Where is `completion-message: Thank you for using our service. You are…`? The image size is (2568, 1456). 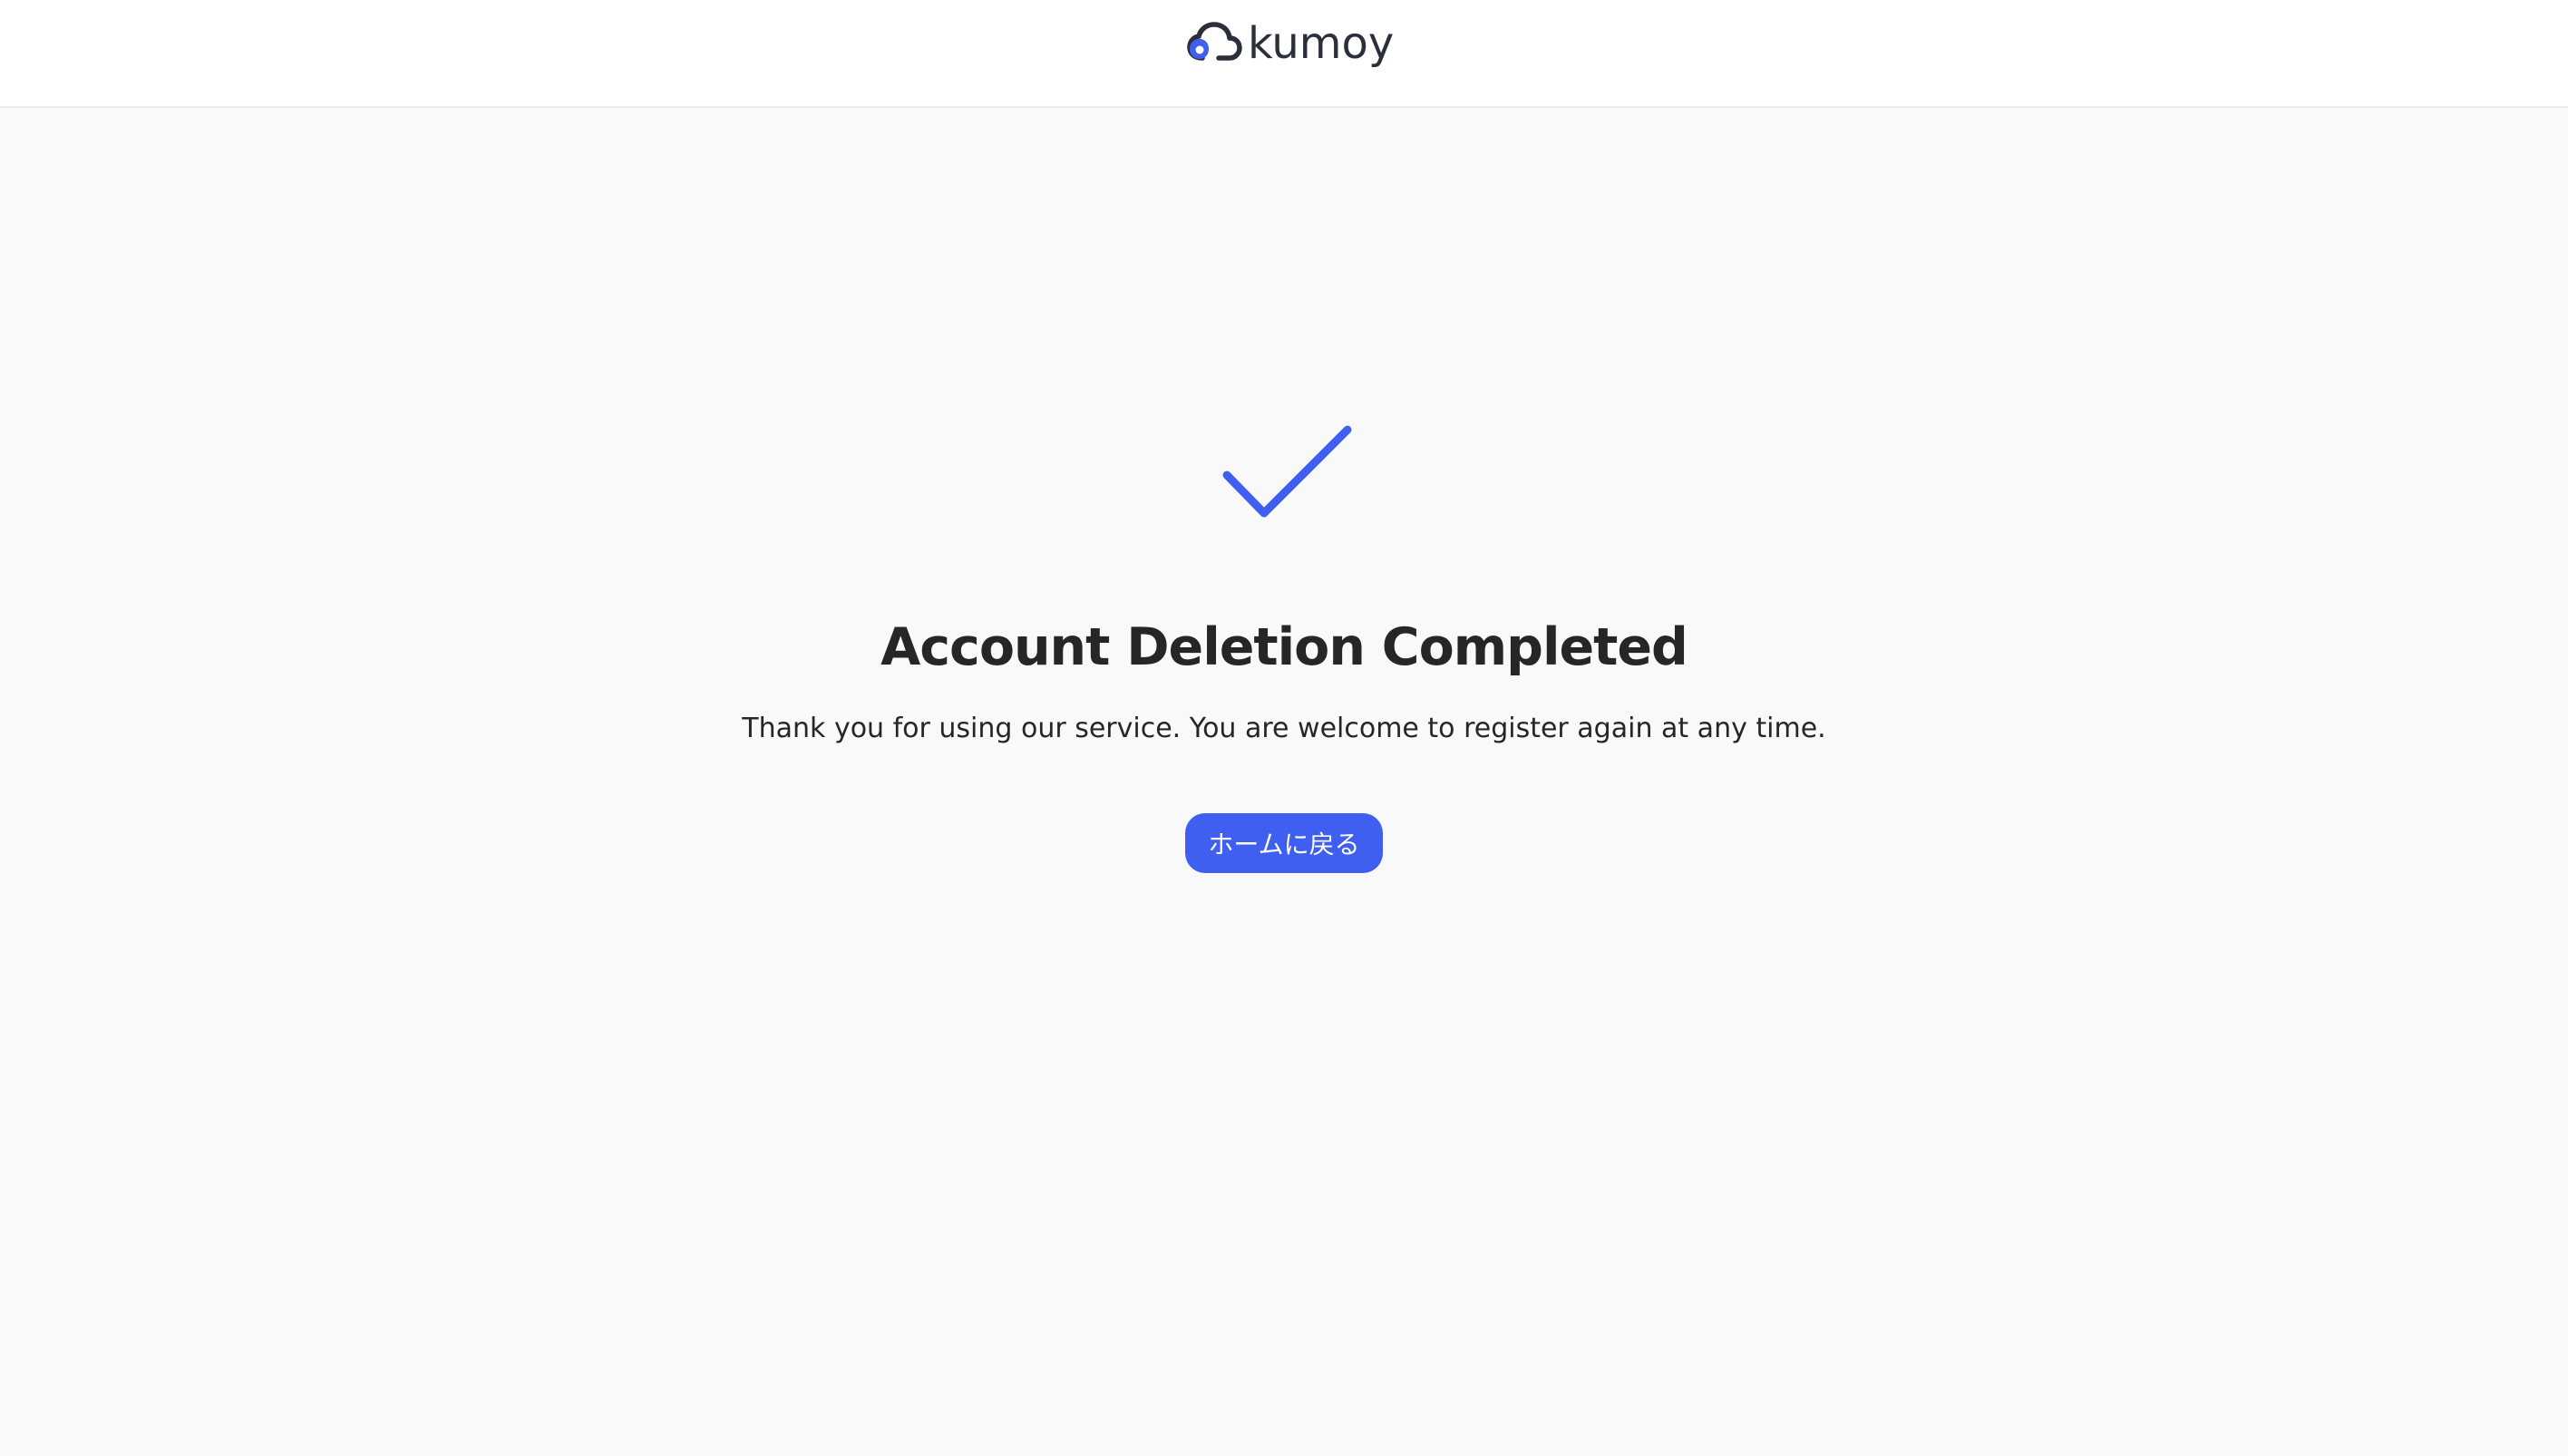 completion-message: Thank you for using our service. You are… is located at coordinates (1284, 728).